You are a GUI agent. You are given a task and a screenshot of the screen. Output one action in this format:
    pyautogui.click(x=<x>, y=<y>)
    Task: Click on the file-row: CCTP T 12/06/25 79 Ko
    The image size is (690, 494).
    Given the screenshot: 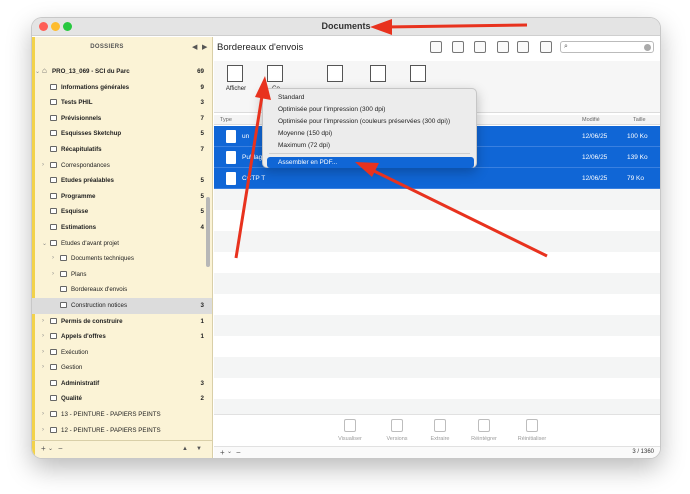 What is the action you would take?
    pyautogui.click(x=437, y=178)
    